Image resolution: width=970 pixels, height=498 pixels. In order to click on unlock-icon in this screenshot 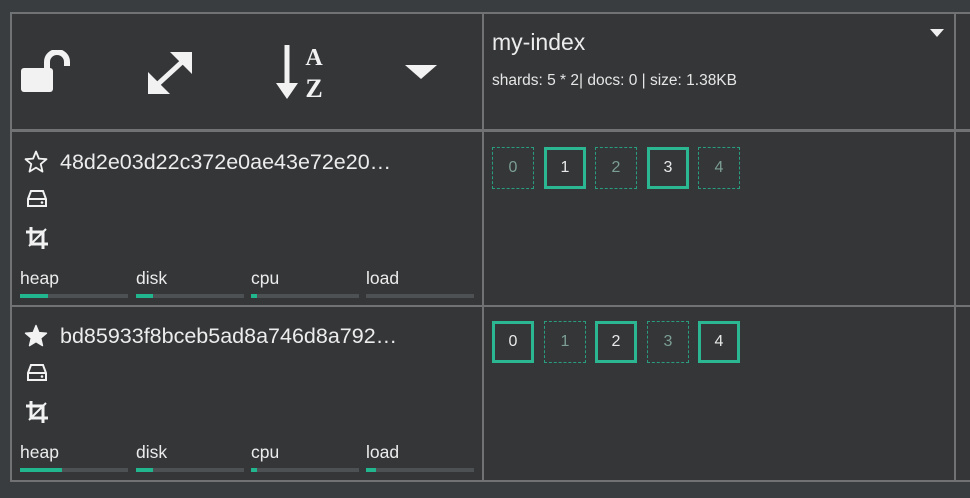, I will do `click(45, 72)`.